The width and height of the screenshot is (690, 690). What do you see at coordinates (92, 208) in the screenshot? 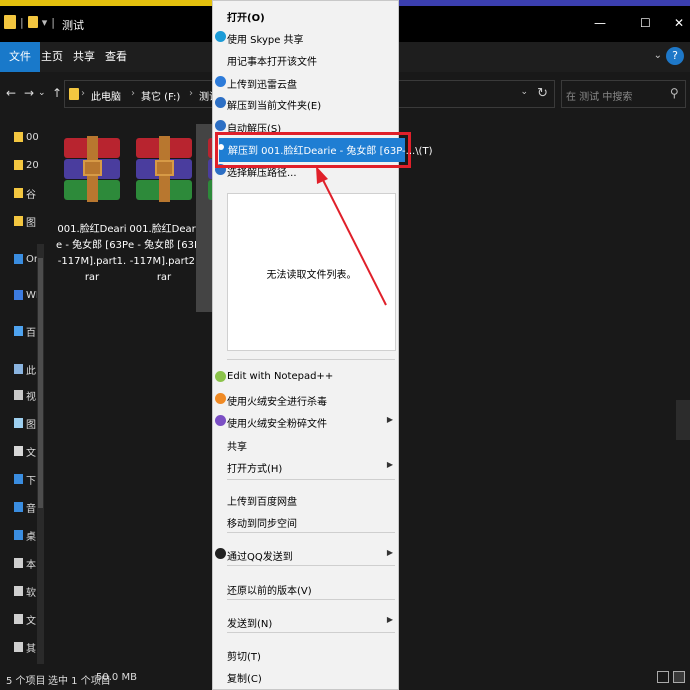
I see `file-item: 001.脸红Dearie - 兔女郎 [63P-117M].part1.rar` at bounding box center [92, 208].